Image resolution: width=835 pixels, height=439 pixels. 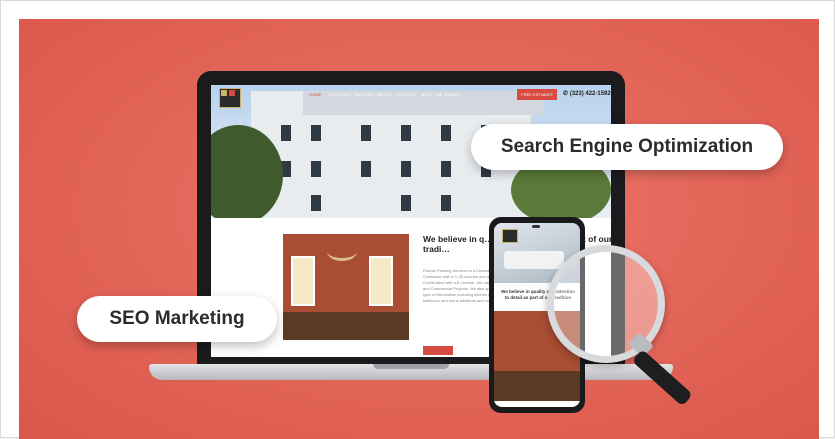 What do you see at coordinates (340, 94) in the screenshot?
I see `nav-services: SERVICES` at bounding box center [340, 94].